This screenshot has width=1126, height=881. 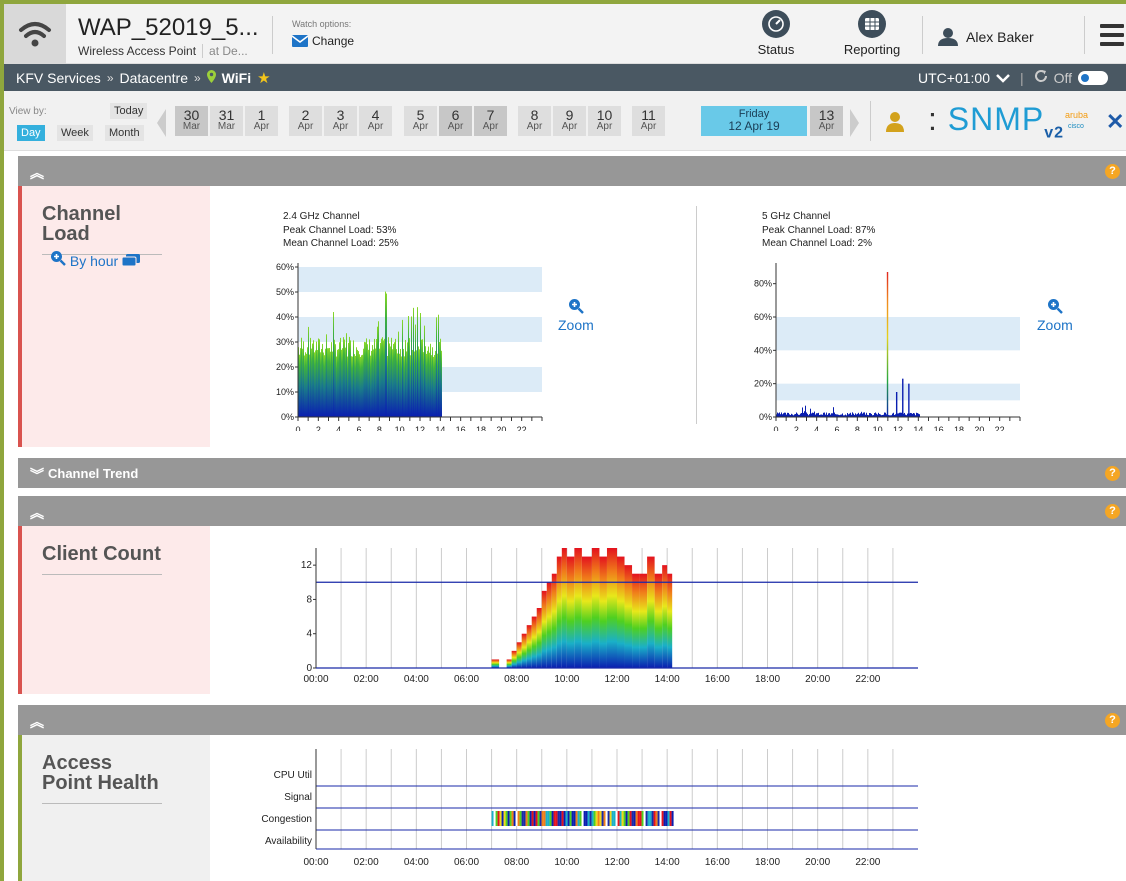 I want to click on x-tick-label: 06:00, so click(x=466, y=679).